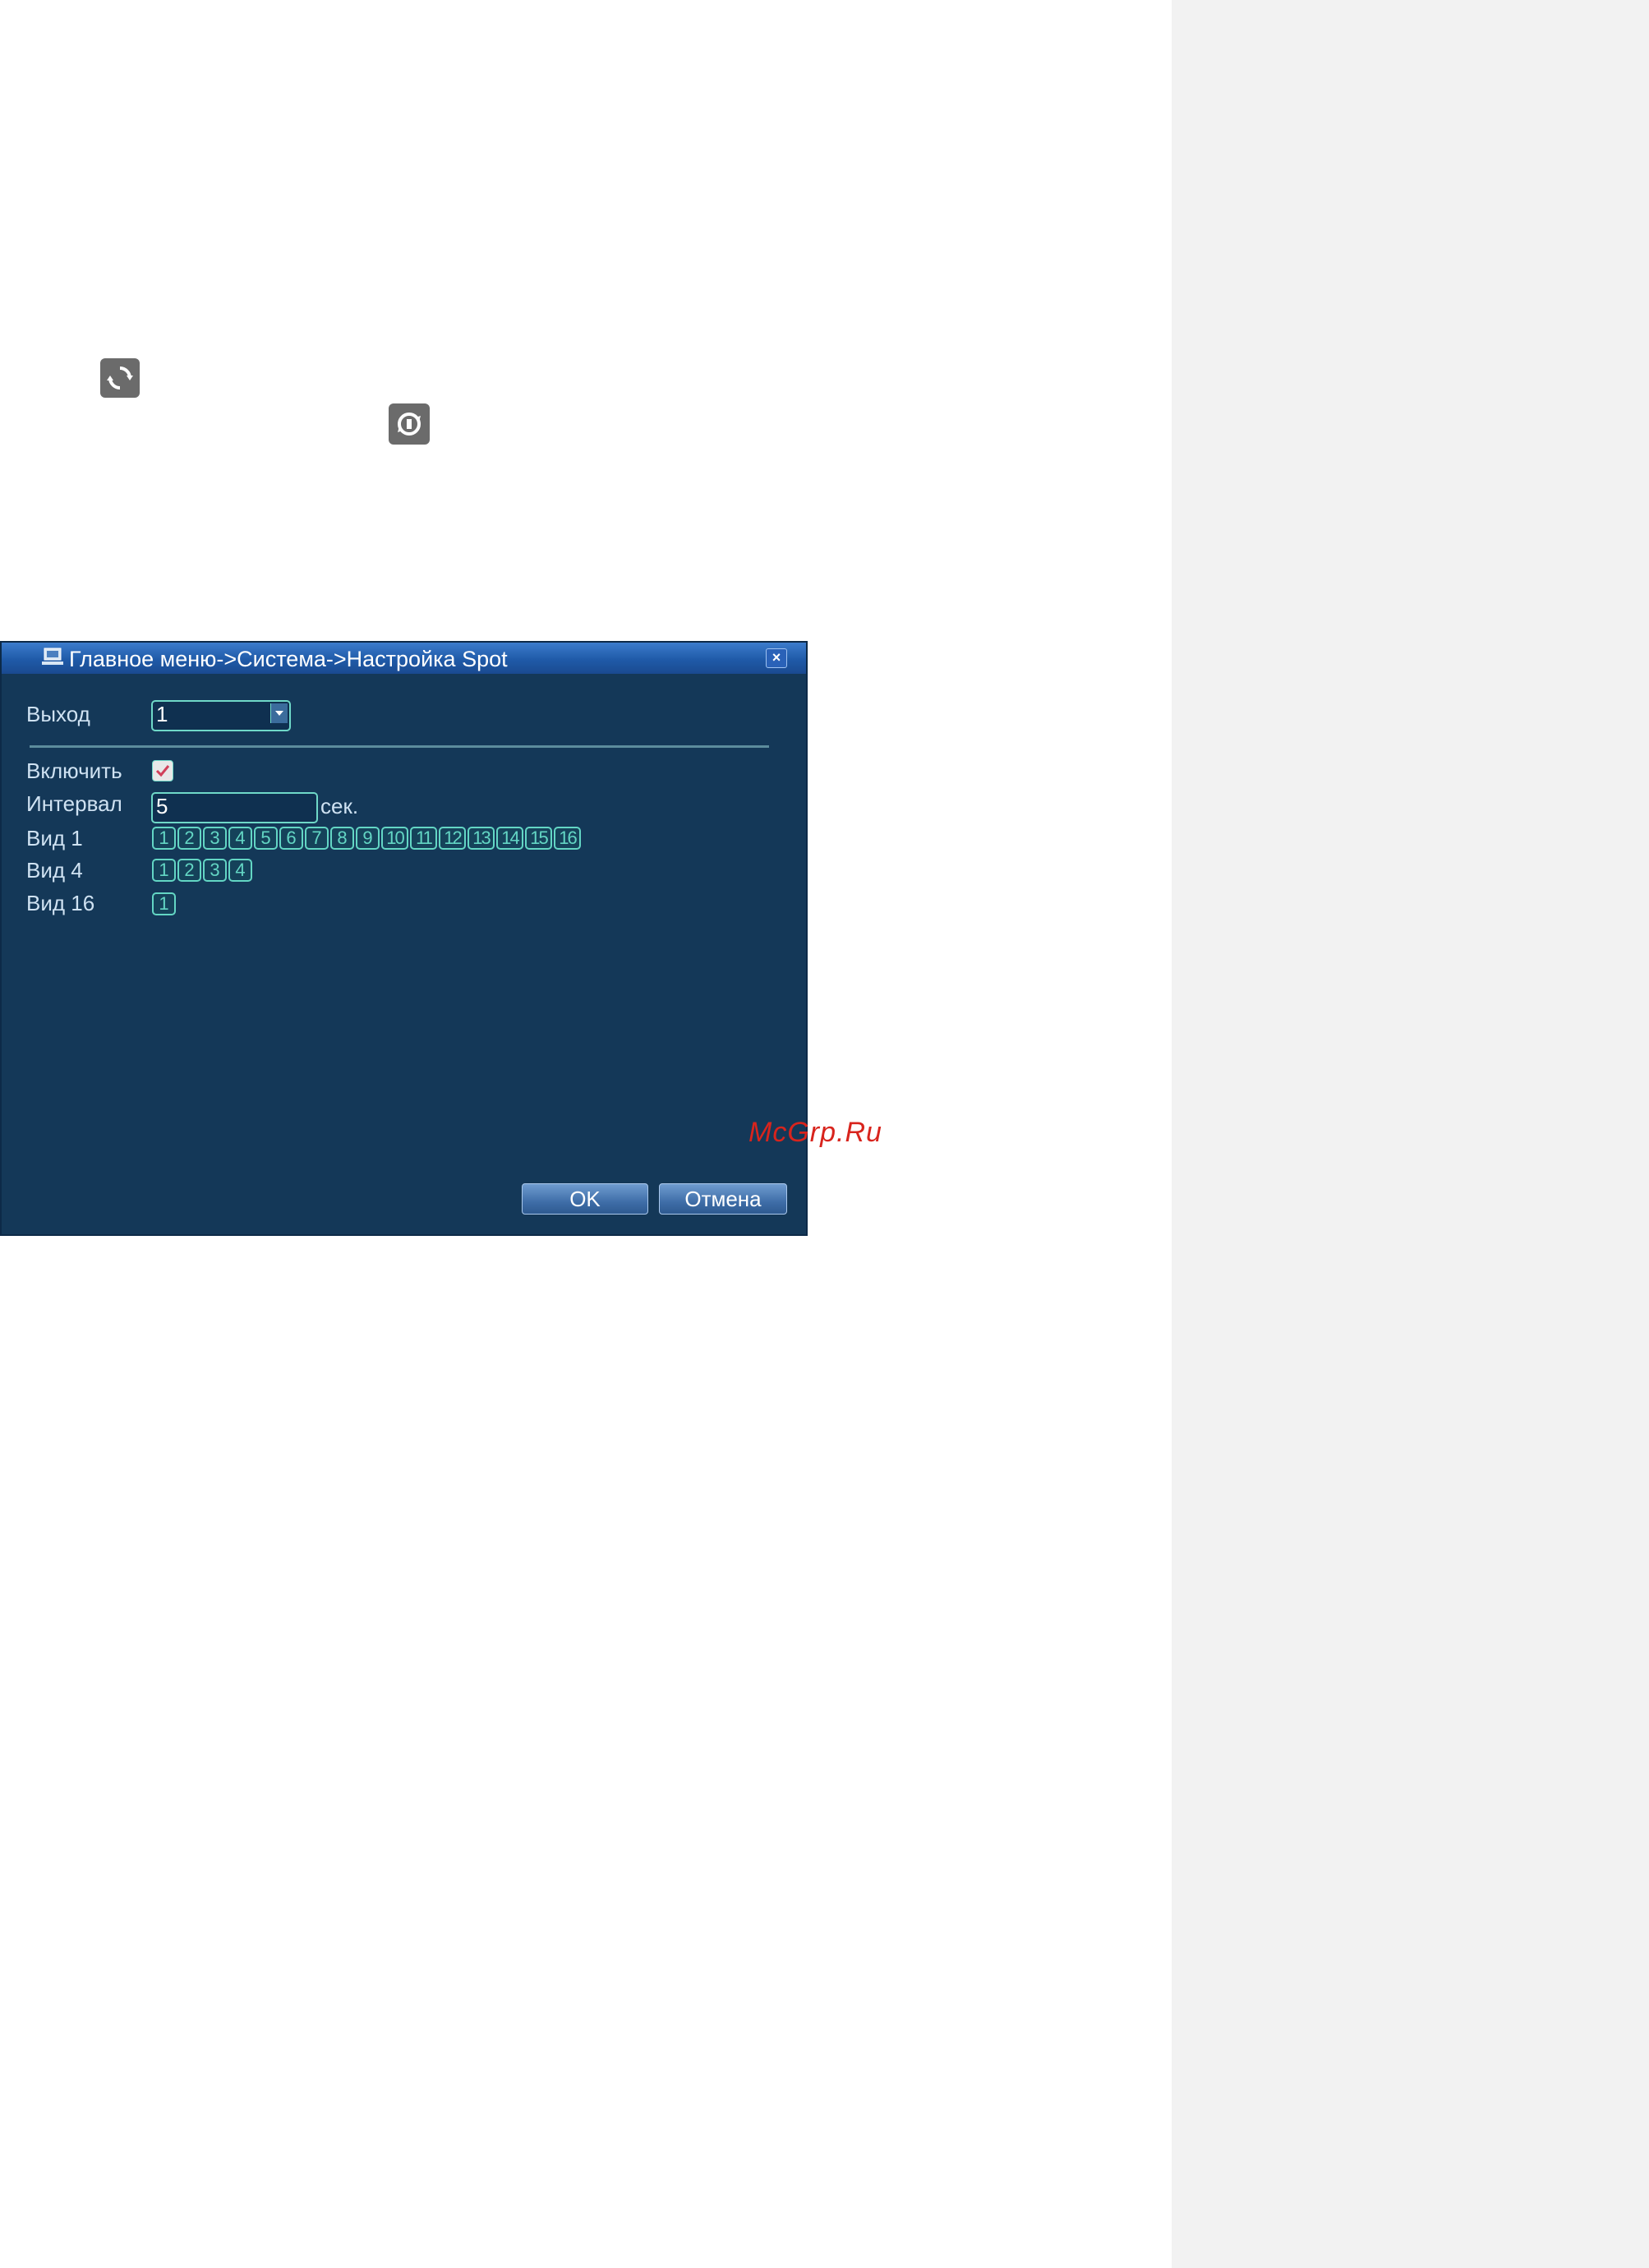 The width and height of the screenshot is (1649, 2268). I want to click on view1-channel-2: 2, so click(189, 838).